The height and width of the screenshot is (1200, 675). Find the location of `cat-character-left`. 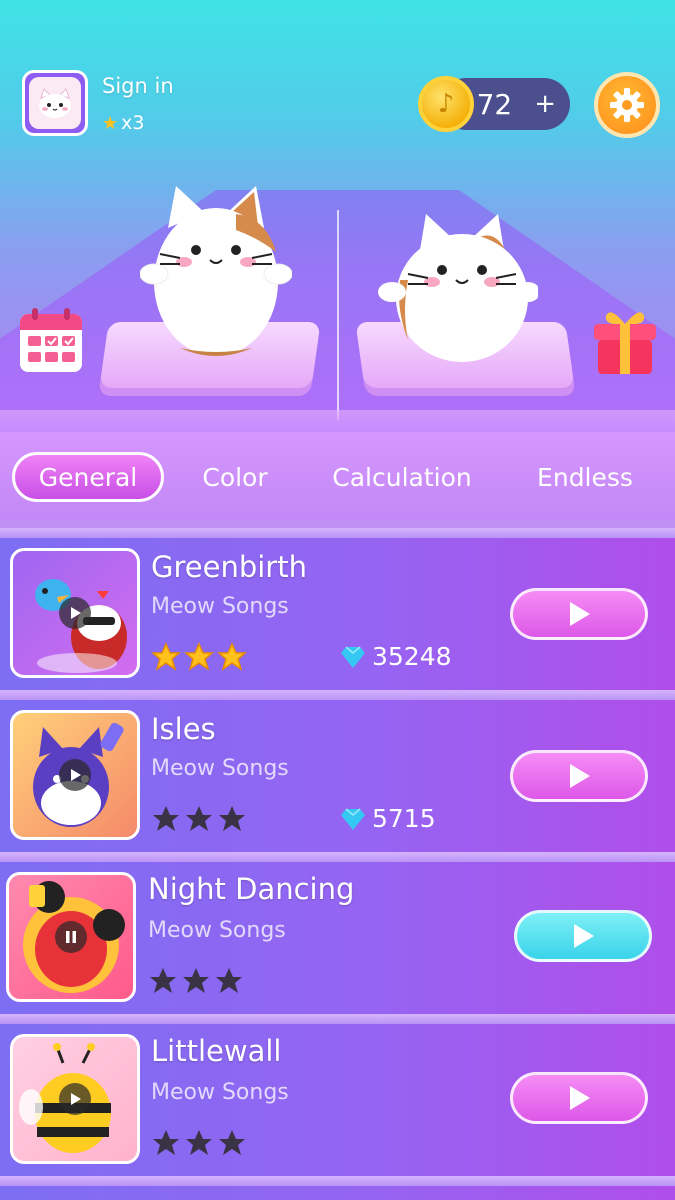

cat-character-left is located at coordinates (216, 271).